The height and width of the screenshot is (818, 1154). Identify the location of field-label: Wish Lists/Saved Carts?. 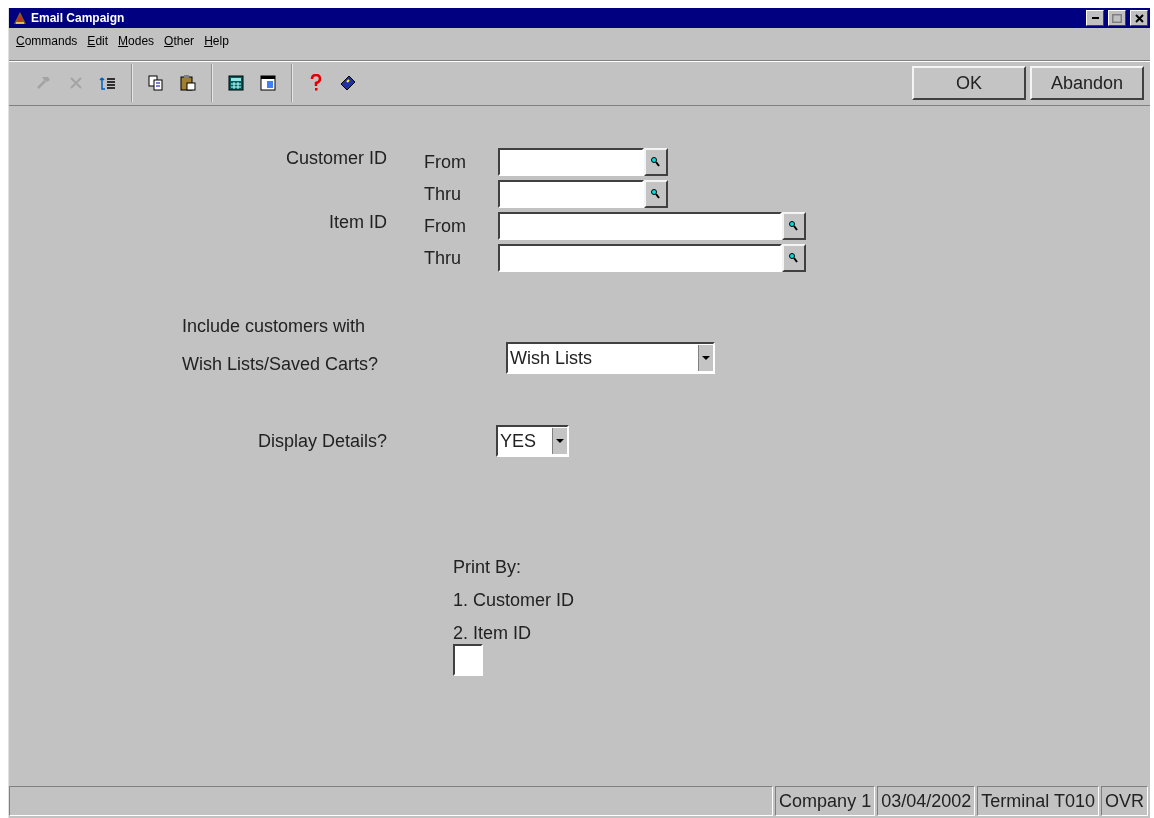
(281, 364).